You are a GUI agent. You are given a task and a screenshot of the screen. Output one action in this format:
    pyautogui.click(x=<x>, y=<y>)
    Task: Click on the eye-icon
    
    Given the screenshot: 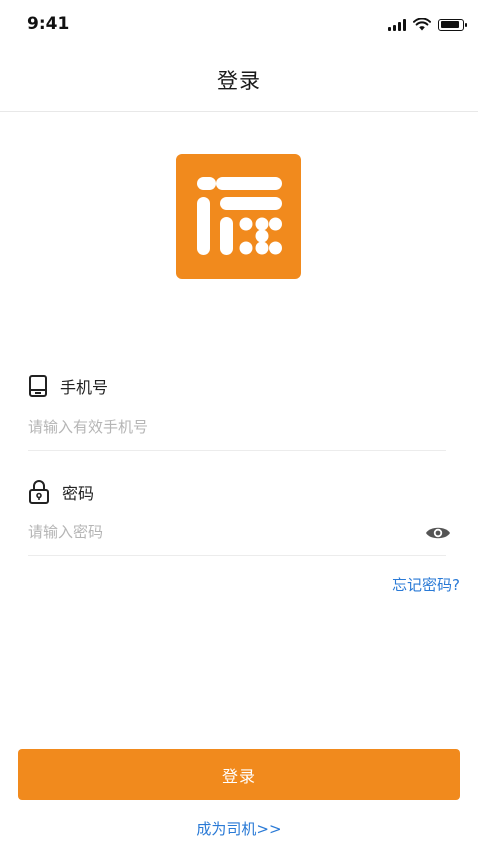 What is the action you would take?
    pyautogui.click(x=438, y=533)
    